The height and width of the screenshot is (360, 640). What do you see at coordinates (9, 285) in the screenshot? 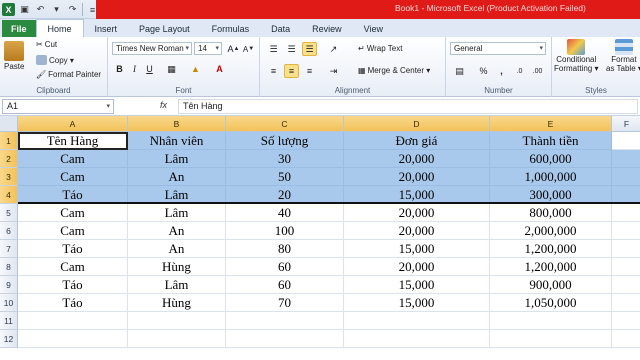
I see `row-header-9: 9` at bounding box center [9, 285].